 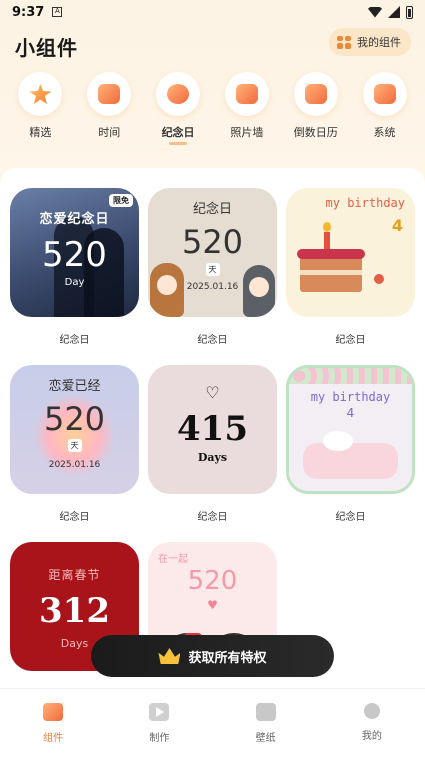 What do you see at coordinates (212, 722) in the screenshot?
I see `bottom-nav: 组件 制作 壁纸 我的` at bounding box center [212, 722].